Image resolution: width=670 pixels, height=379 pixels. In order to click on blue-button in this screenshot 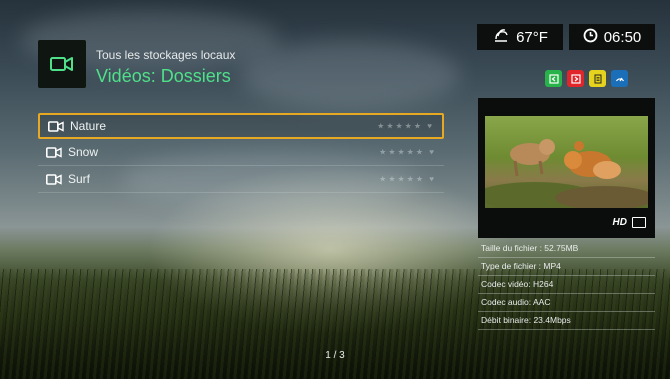, I will do `click(619, 78)`.